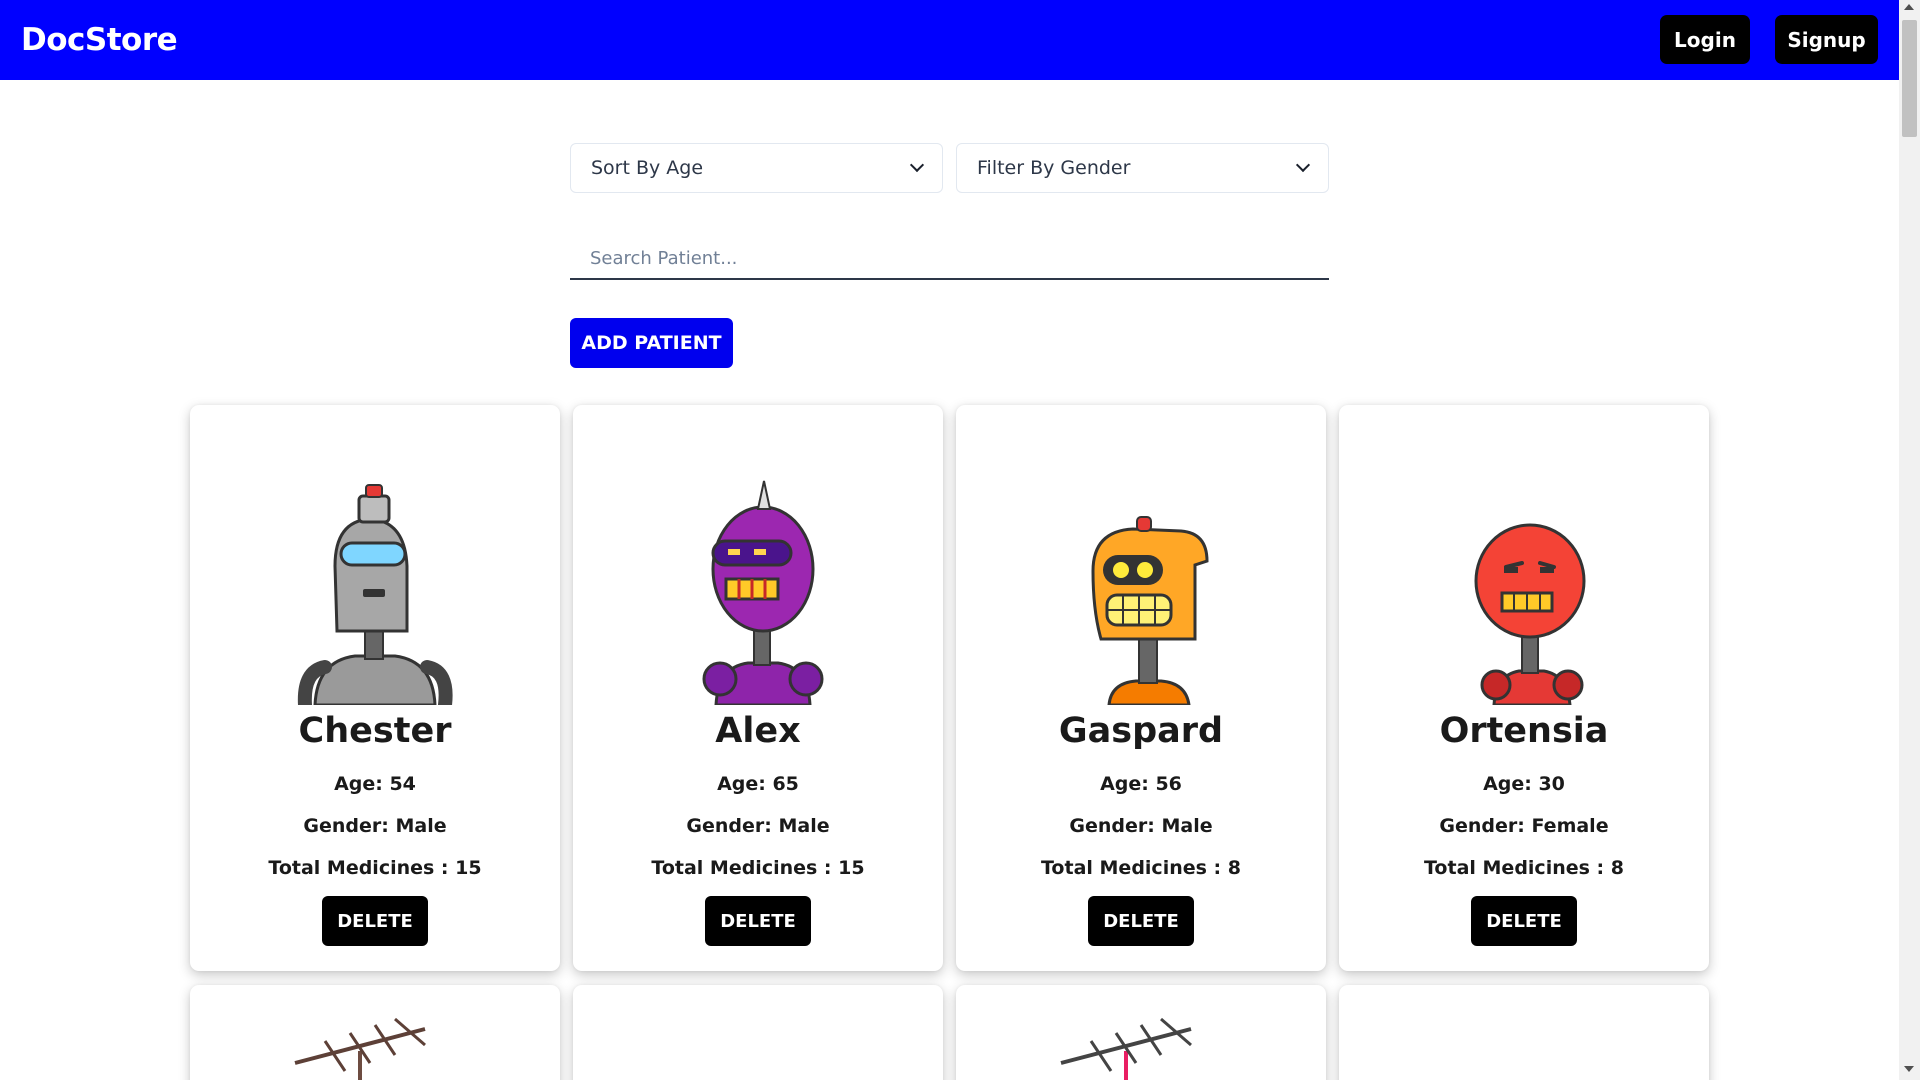  What do you see at coordinates (1826, 39) in the screenshot?
I see `signup-button: Signup` at bounding box center [1826, 39].